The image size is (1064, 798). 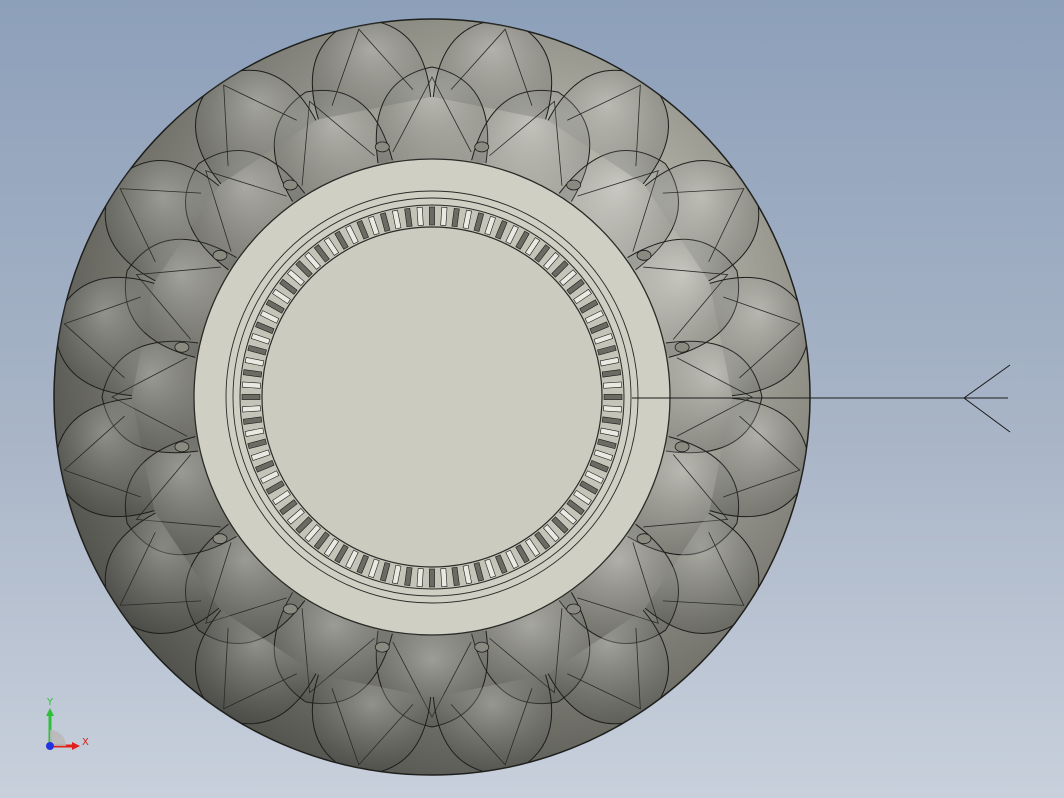 I want to click on triad-x-label: X, so click(x=85, y=742).